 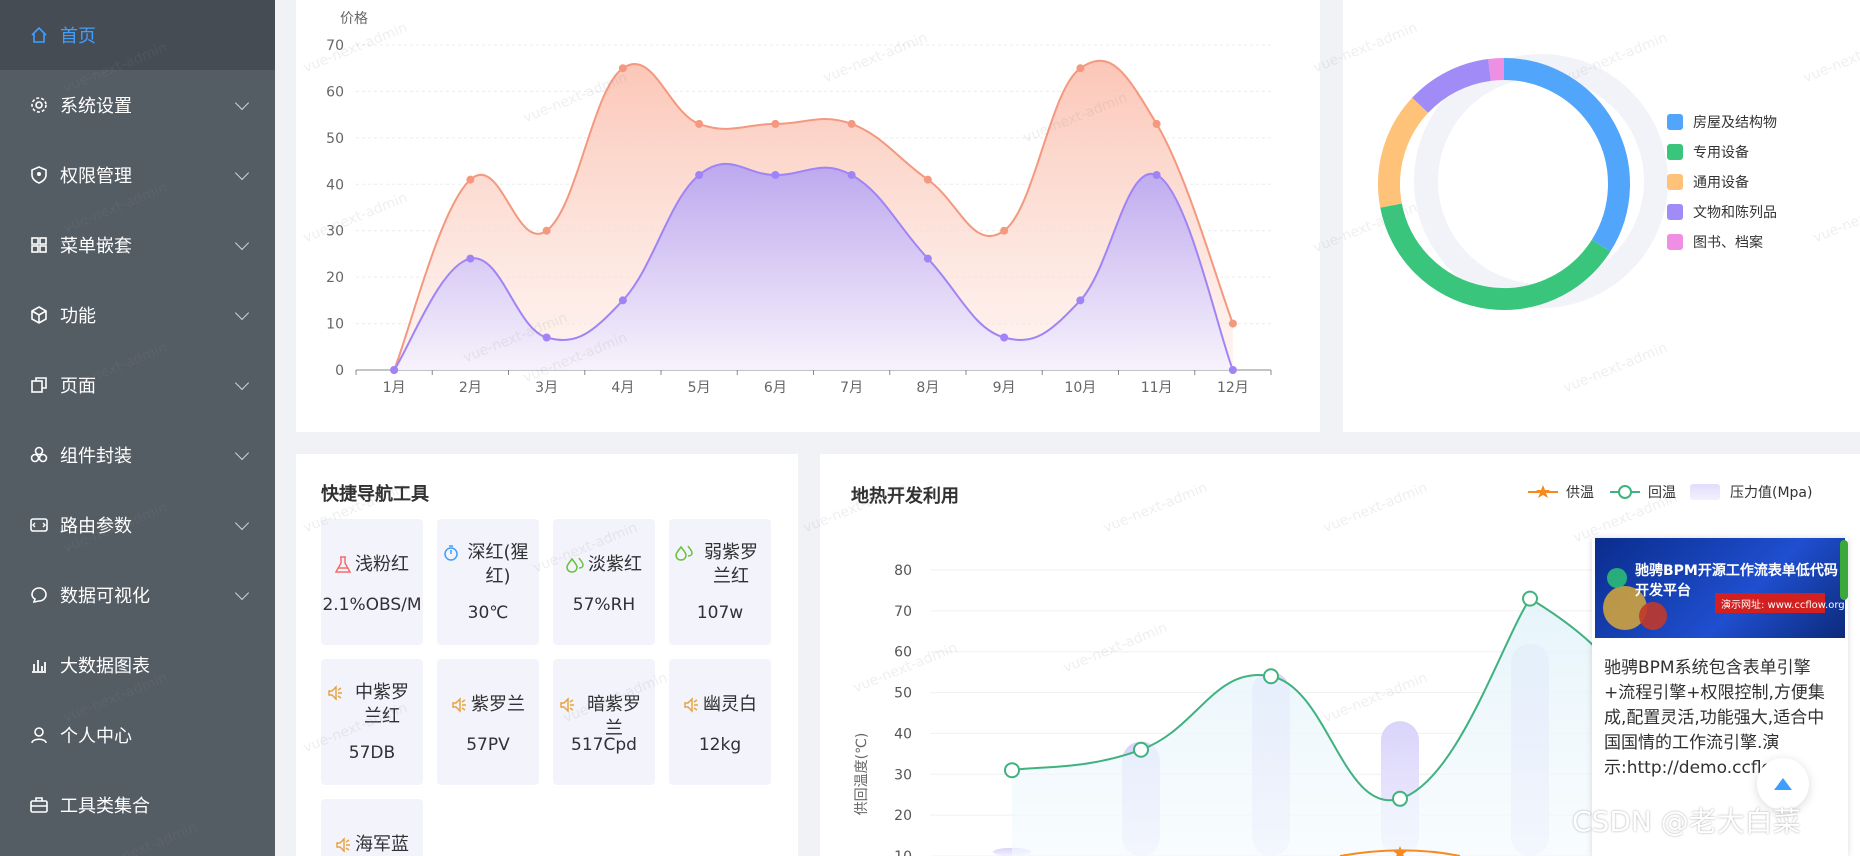 What do you see at coordinates (137, 595) in the screenshot?
I see `sidebar-item: 数据可视化` at bounding box center [137, 595].